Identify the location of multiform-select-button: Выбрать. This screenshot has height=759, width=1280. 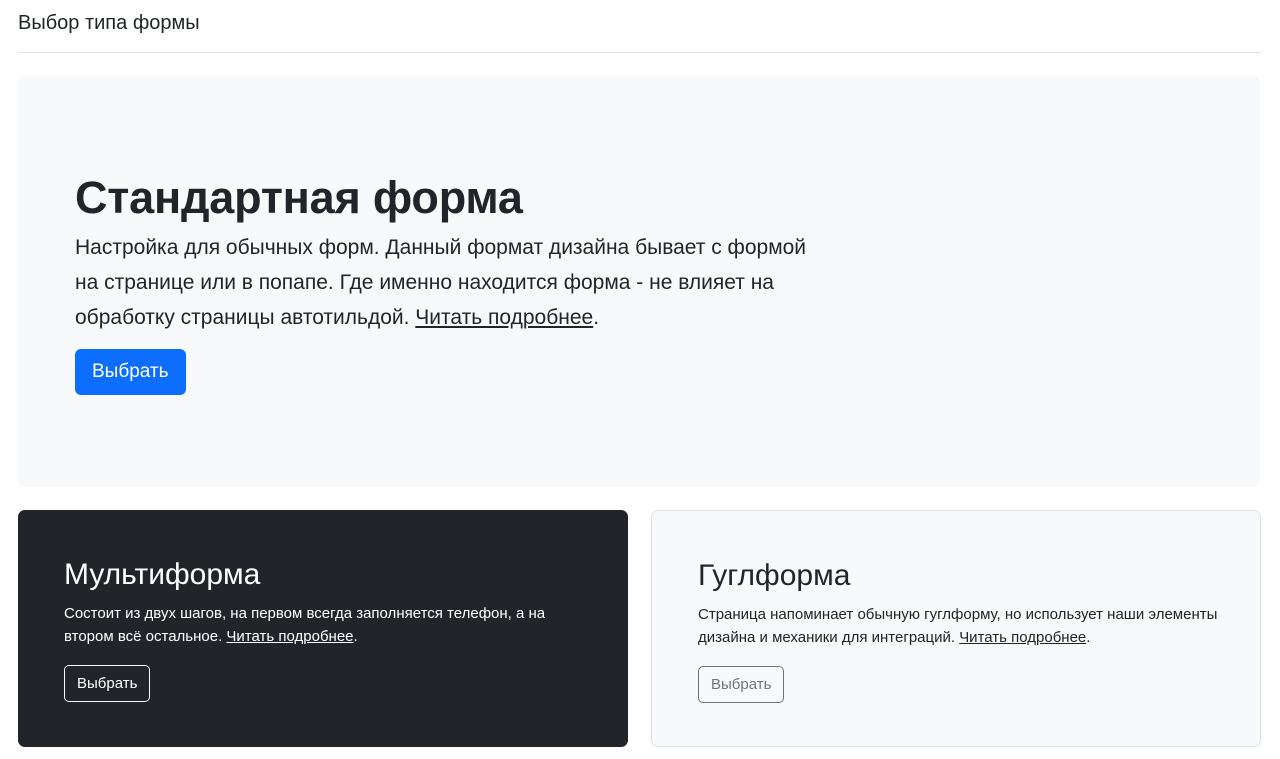
(107, 683).